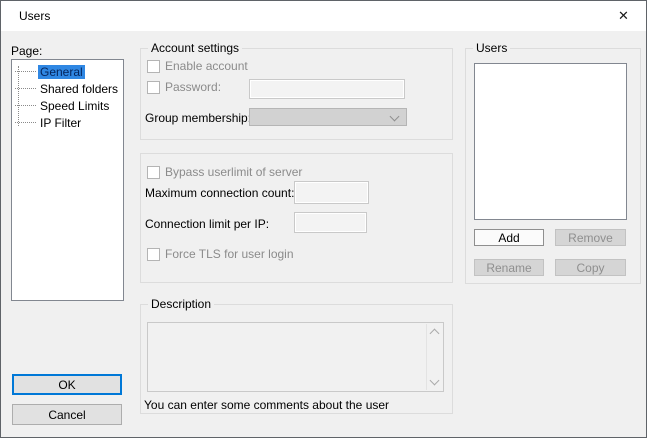  What do you see at coordinates (492, 48) in the screenshot?
I see `users-title: Users` at bounding box center [492, 48].